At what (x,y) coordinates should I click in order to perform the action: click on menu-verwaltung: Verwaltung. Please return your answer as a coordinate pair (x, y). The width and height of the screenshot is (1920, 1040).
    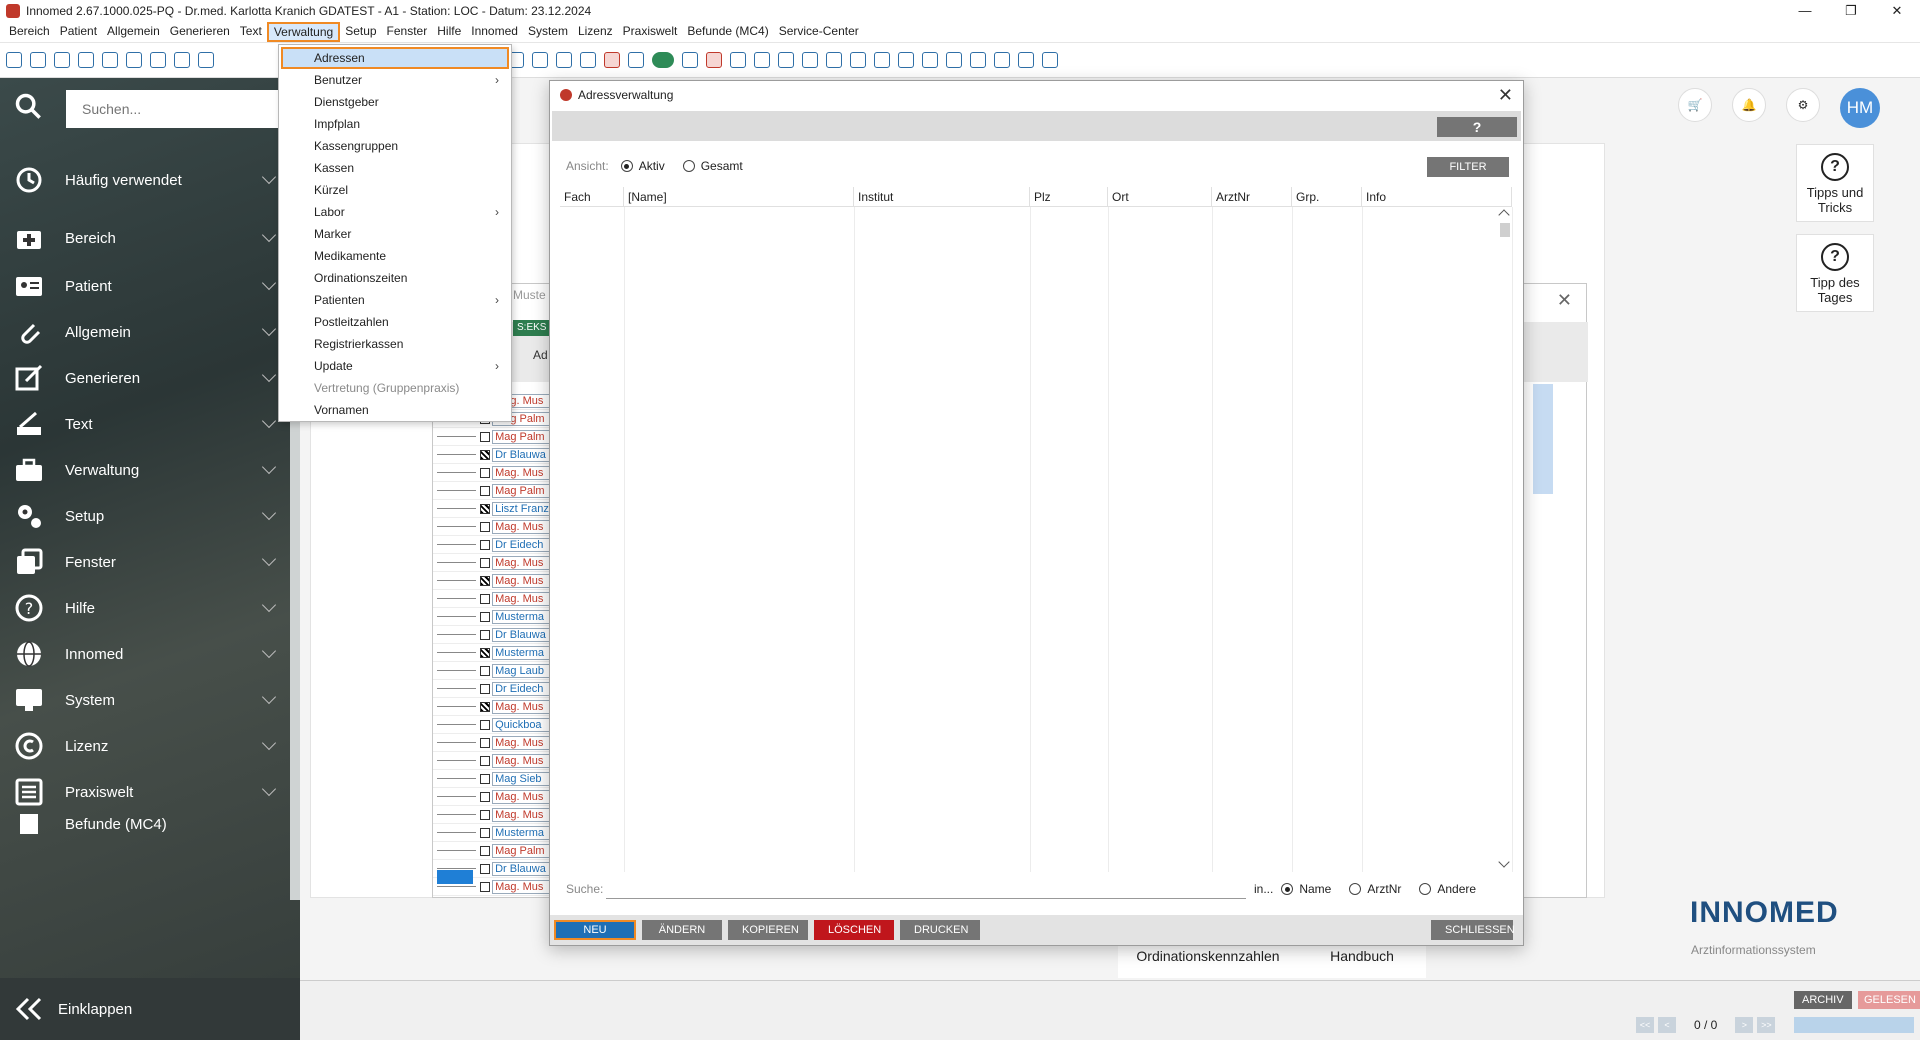
    Looking at the image, I should click on (303, 32).